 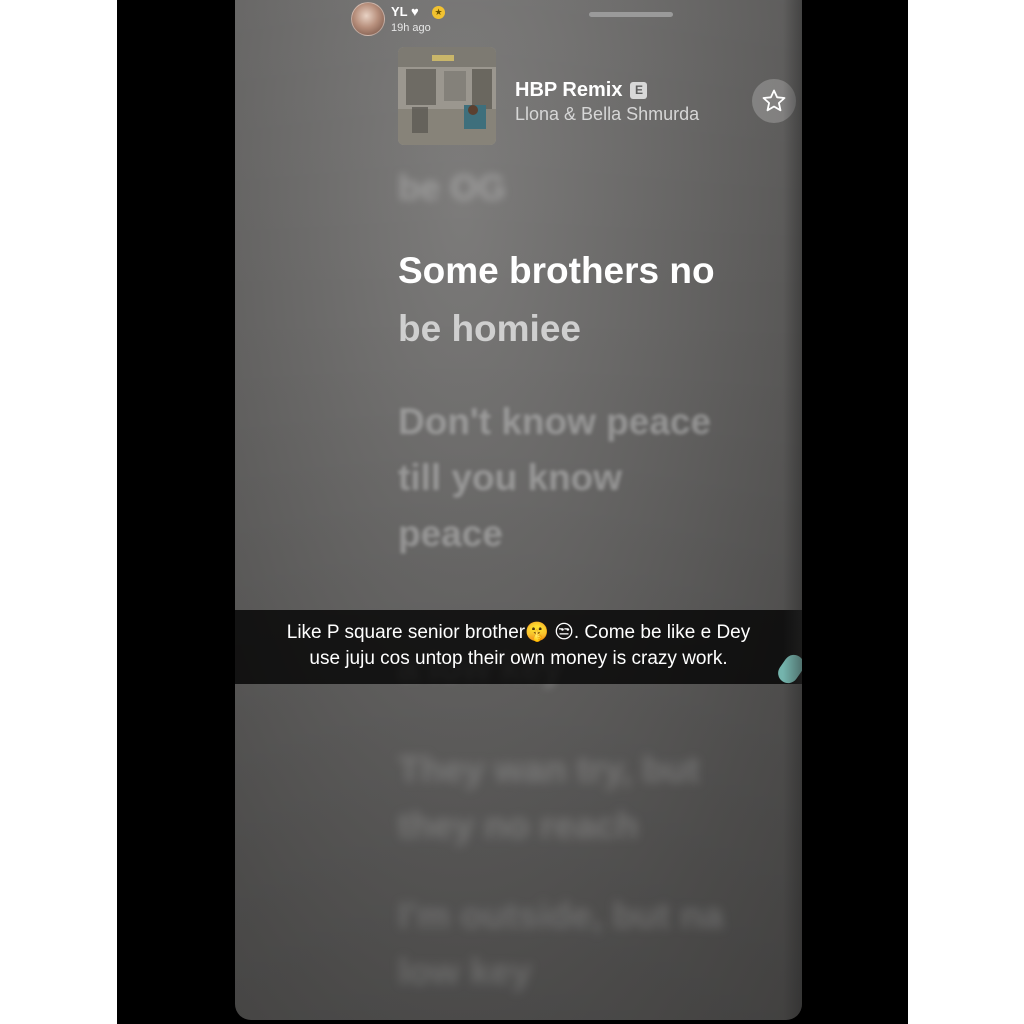 I want to click on lyric-next-3: They wan try, but they no reach, so click(x=600, y=798).